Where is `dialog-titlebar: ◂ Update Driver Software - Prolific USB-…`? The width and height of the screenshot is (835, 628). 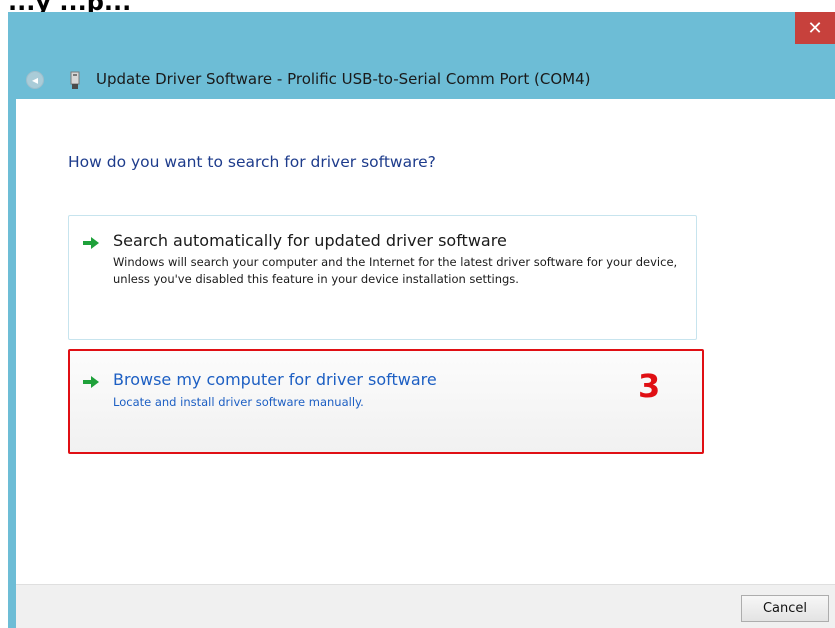
dialog-titlebar: ◂ Update Driver Software - Prolific USB-… is located at coordinates (421, 80).